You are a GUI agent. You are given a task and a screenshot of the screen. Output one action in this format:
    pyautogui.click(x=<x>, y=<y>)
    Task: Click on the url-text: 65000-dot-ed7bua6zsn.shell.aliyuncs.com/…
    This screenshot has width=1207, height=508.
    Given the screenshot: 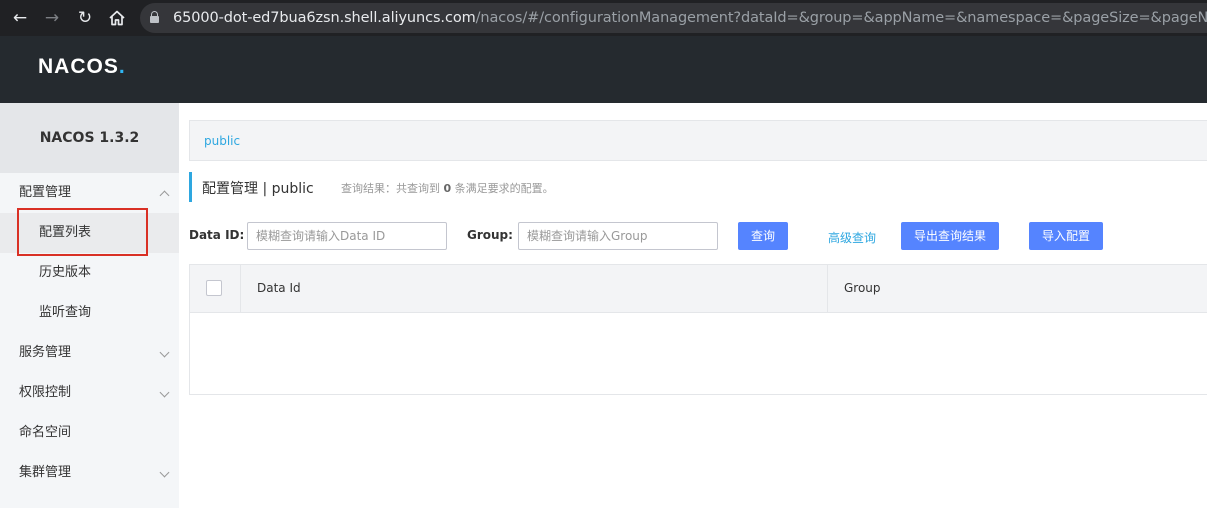 What is the action you would take?
    pyautogui.click(x=690, y=18)
    